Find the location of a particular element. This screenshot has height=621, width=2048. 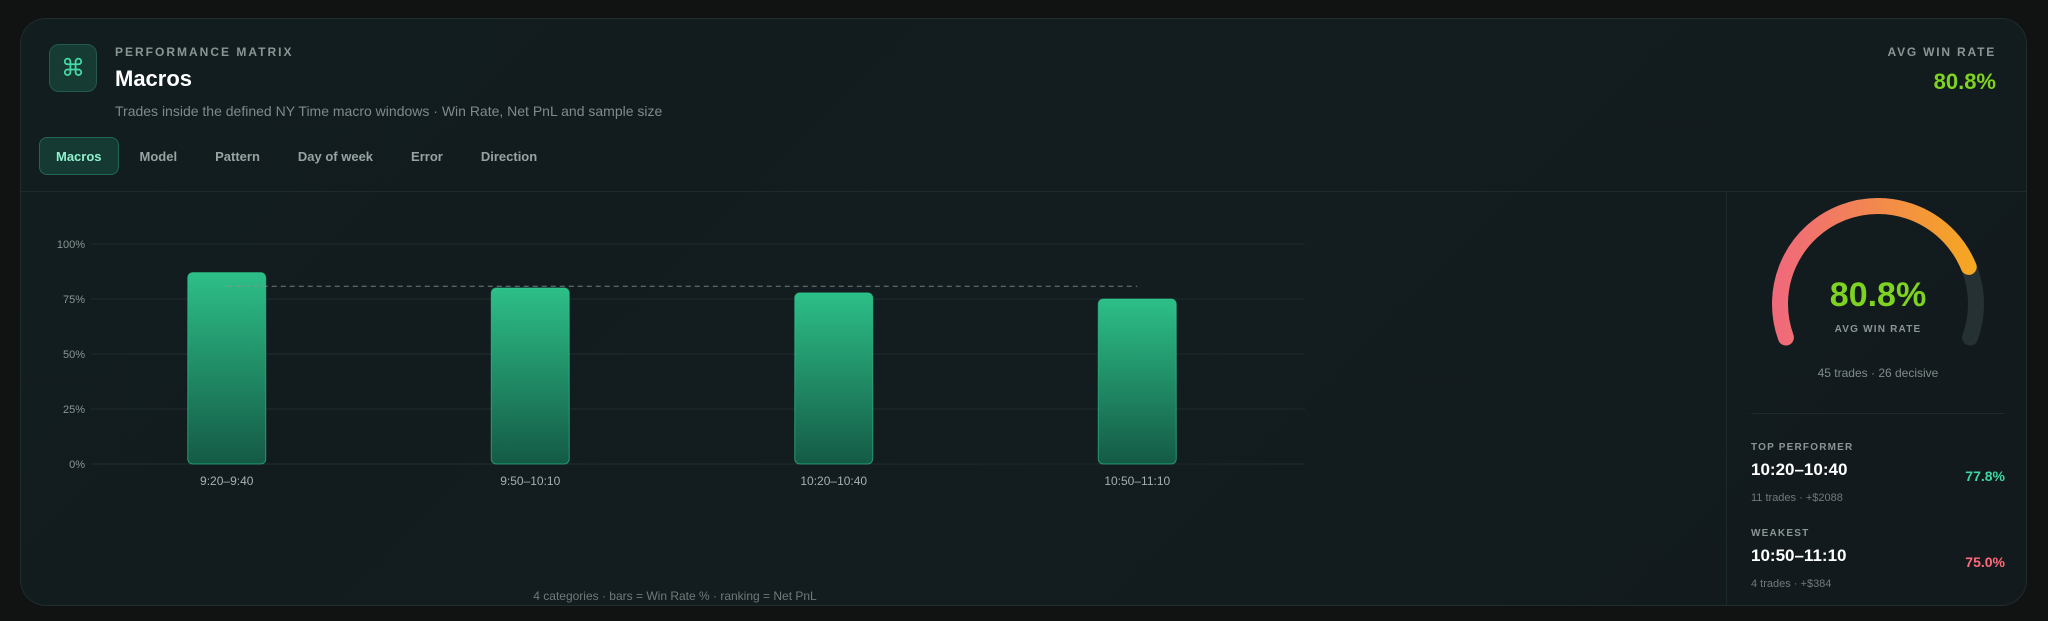

command-icon: ⌘ is located at coordinates (73, 68).